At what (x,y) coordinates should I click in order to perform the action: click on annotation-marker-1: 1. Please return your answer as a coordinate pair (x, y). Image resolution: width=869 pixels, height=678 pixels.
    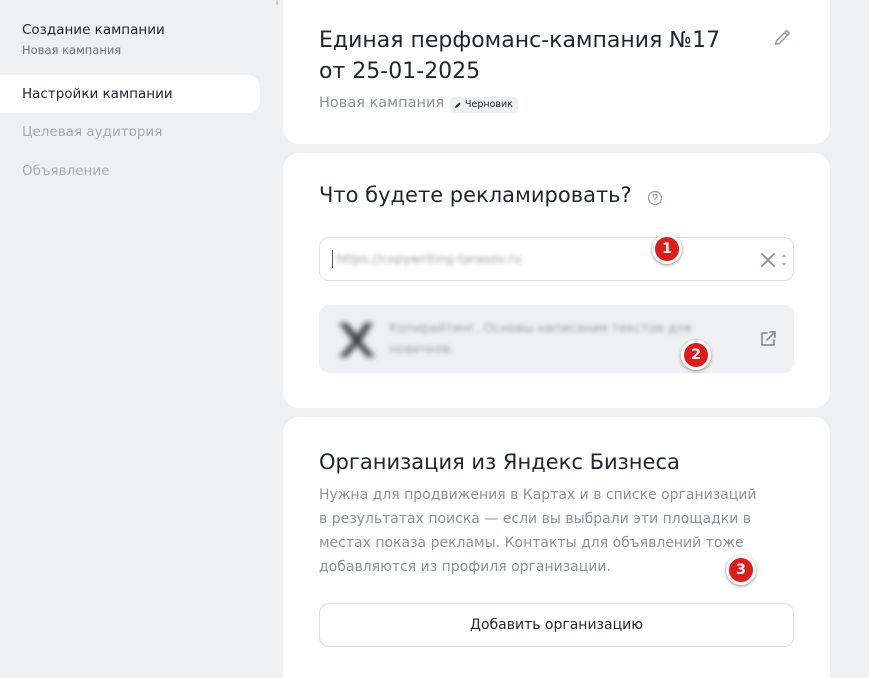
    Looking at the image, I should click on (667, 249).